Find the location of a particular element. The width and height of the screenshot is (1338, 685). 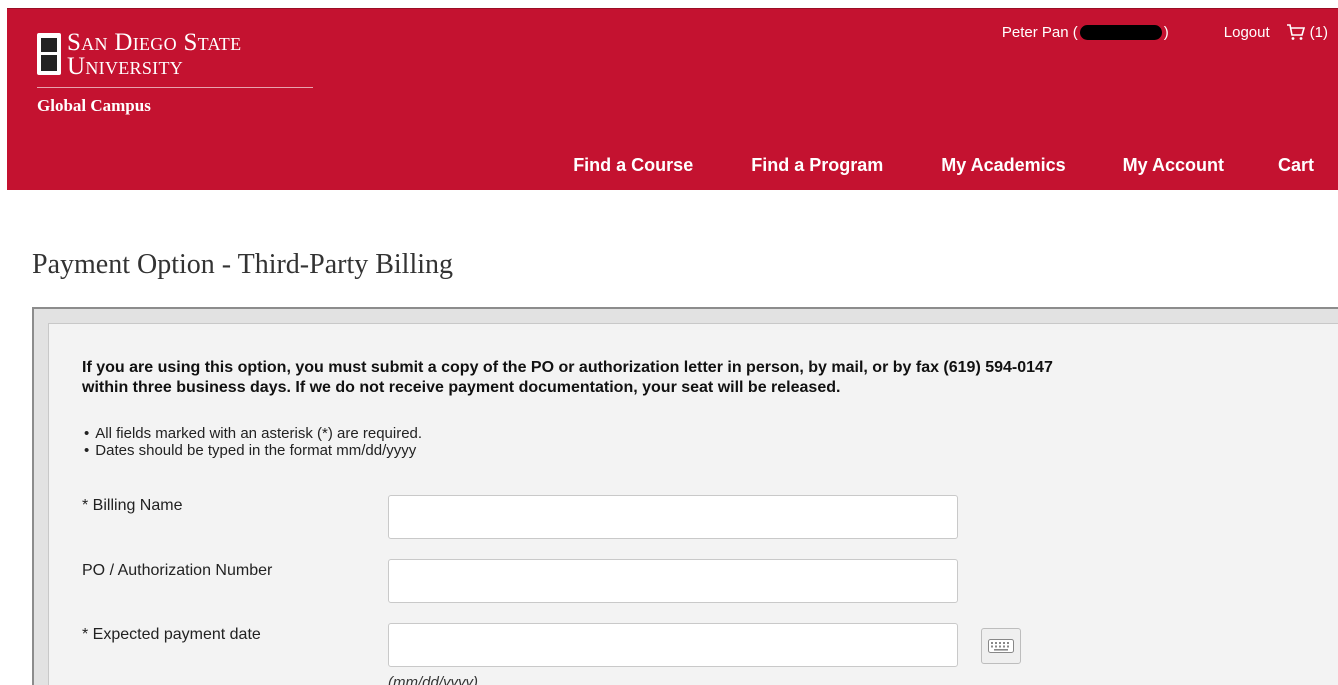

keyboard-icon is located at coordinates (1001, 646).